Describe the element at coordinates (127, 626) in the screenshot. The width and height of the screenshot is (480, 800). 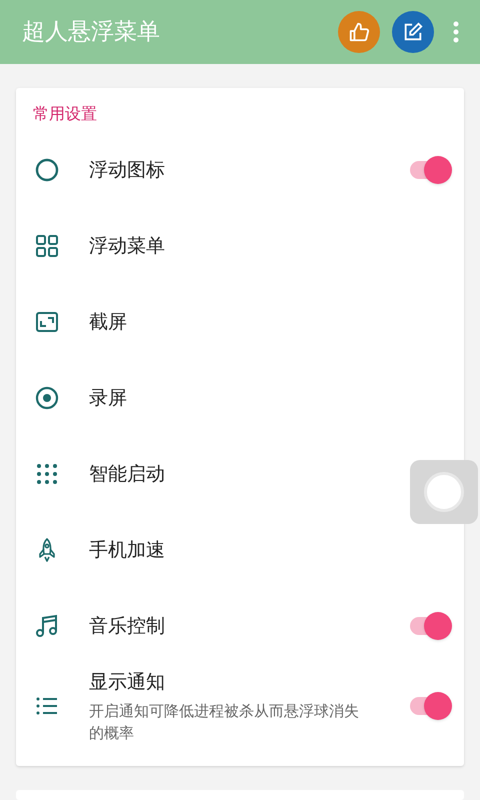
I see `item-label: 音乐控制` at that location.